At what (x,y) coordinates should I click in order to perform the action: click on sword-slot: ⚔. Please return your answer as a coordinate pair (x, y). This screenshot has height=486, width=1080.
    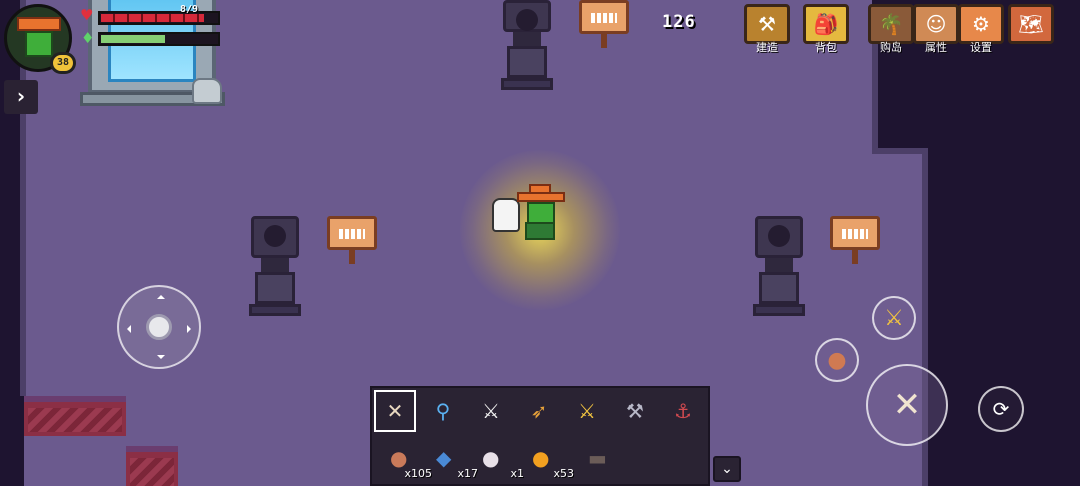
    Looking at the image, I should click on (491, 411).